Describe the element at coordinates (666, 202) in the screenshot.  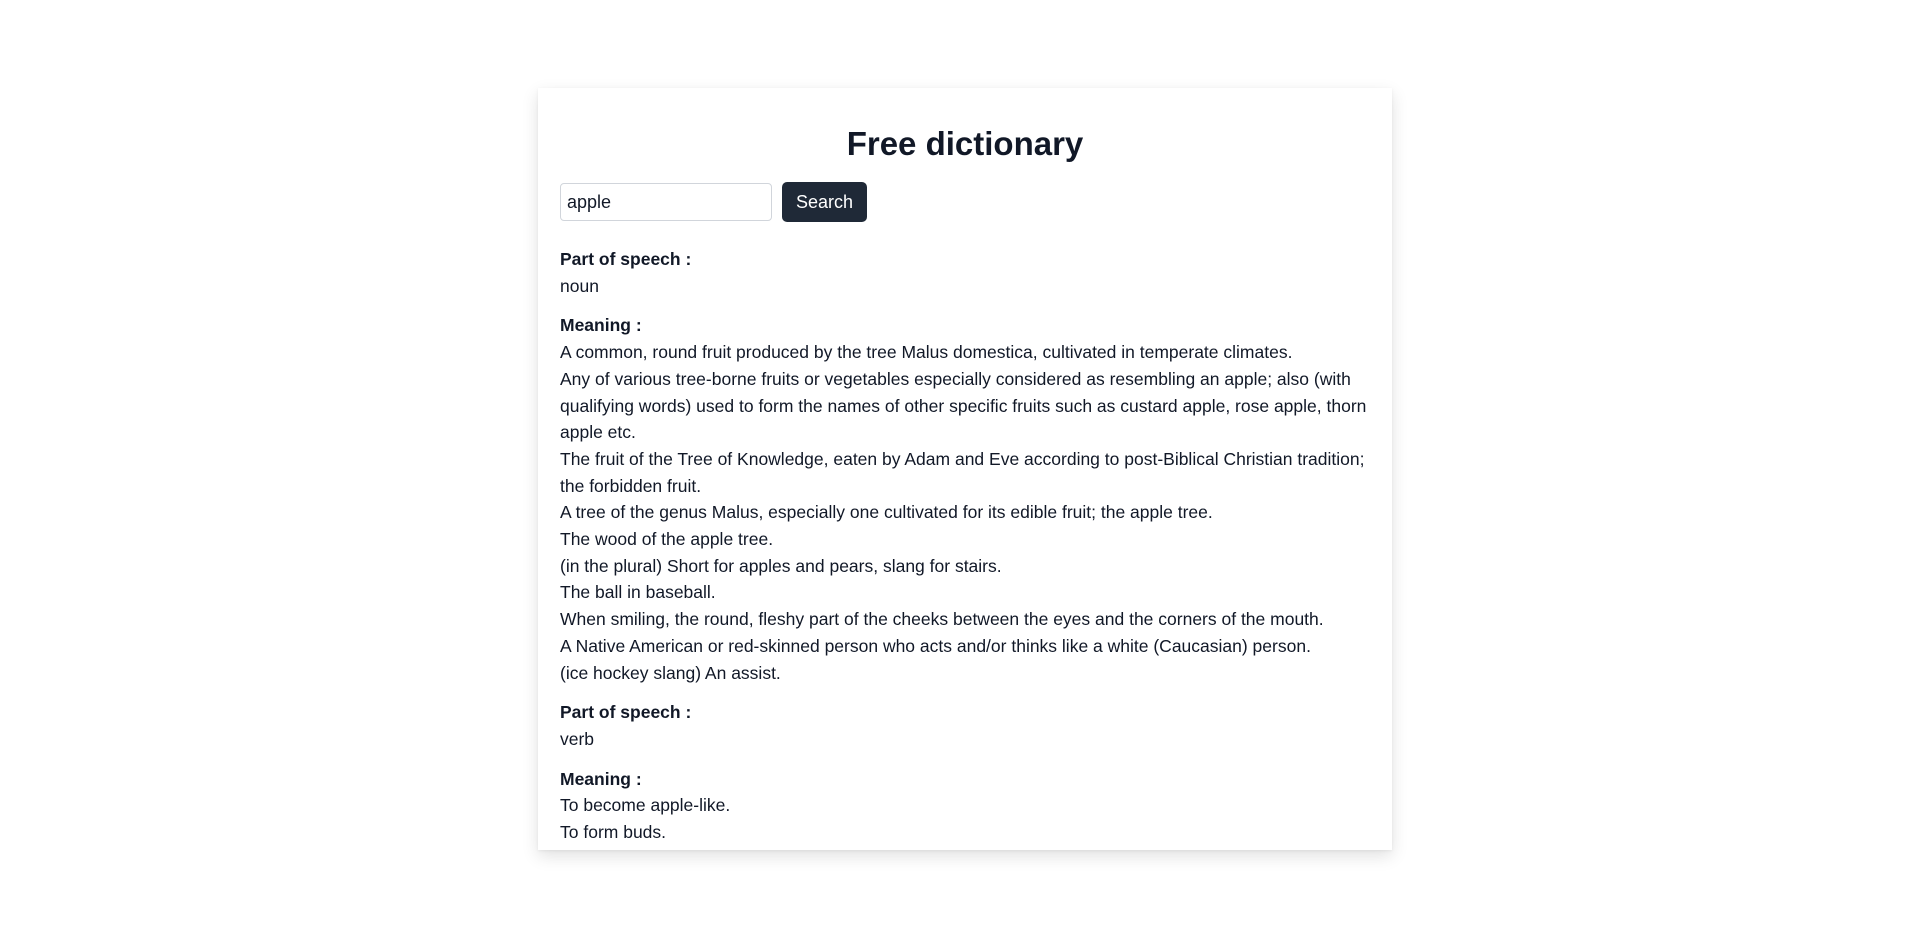
I see `search-input` at that location.